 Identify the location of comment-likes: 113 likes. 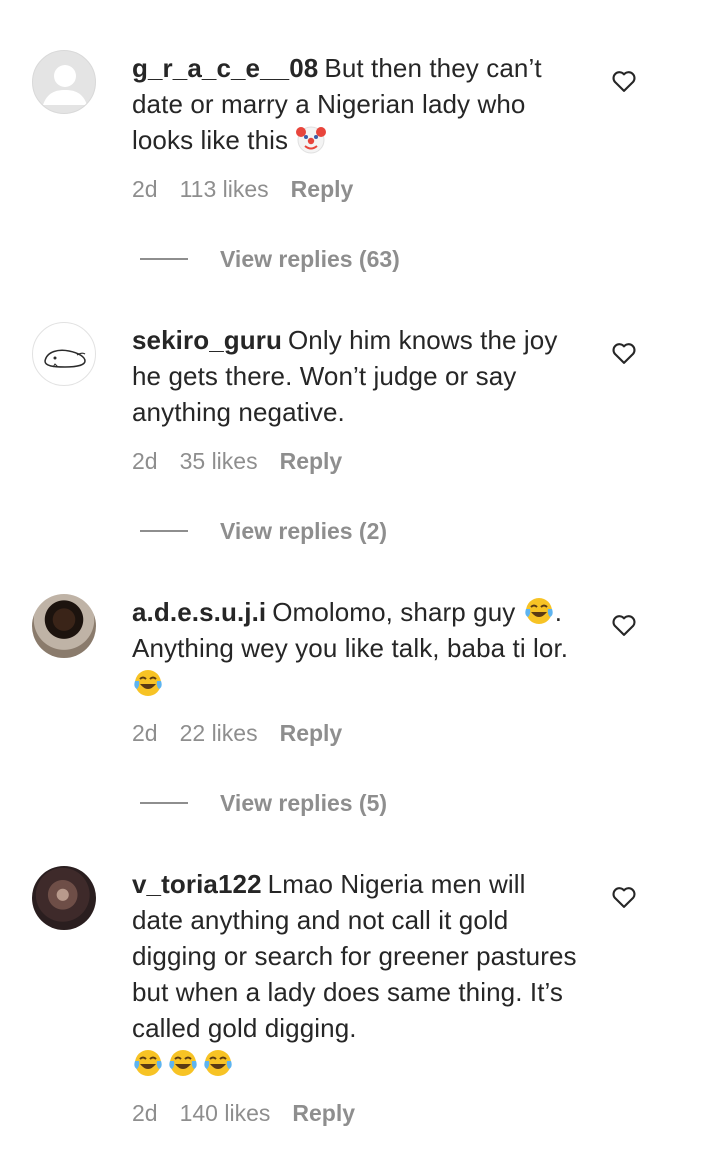
(224, 189).